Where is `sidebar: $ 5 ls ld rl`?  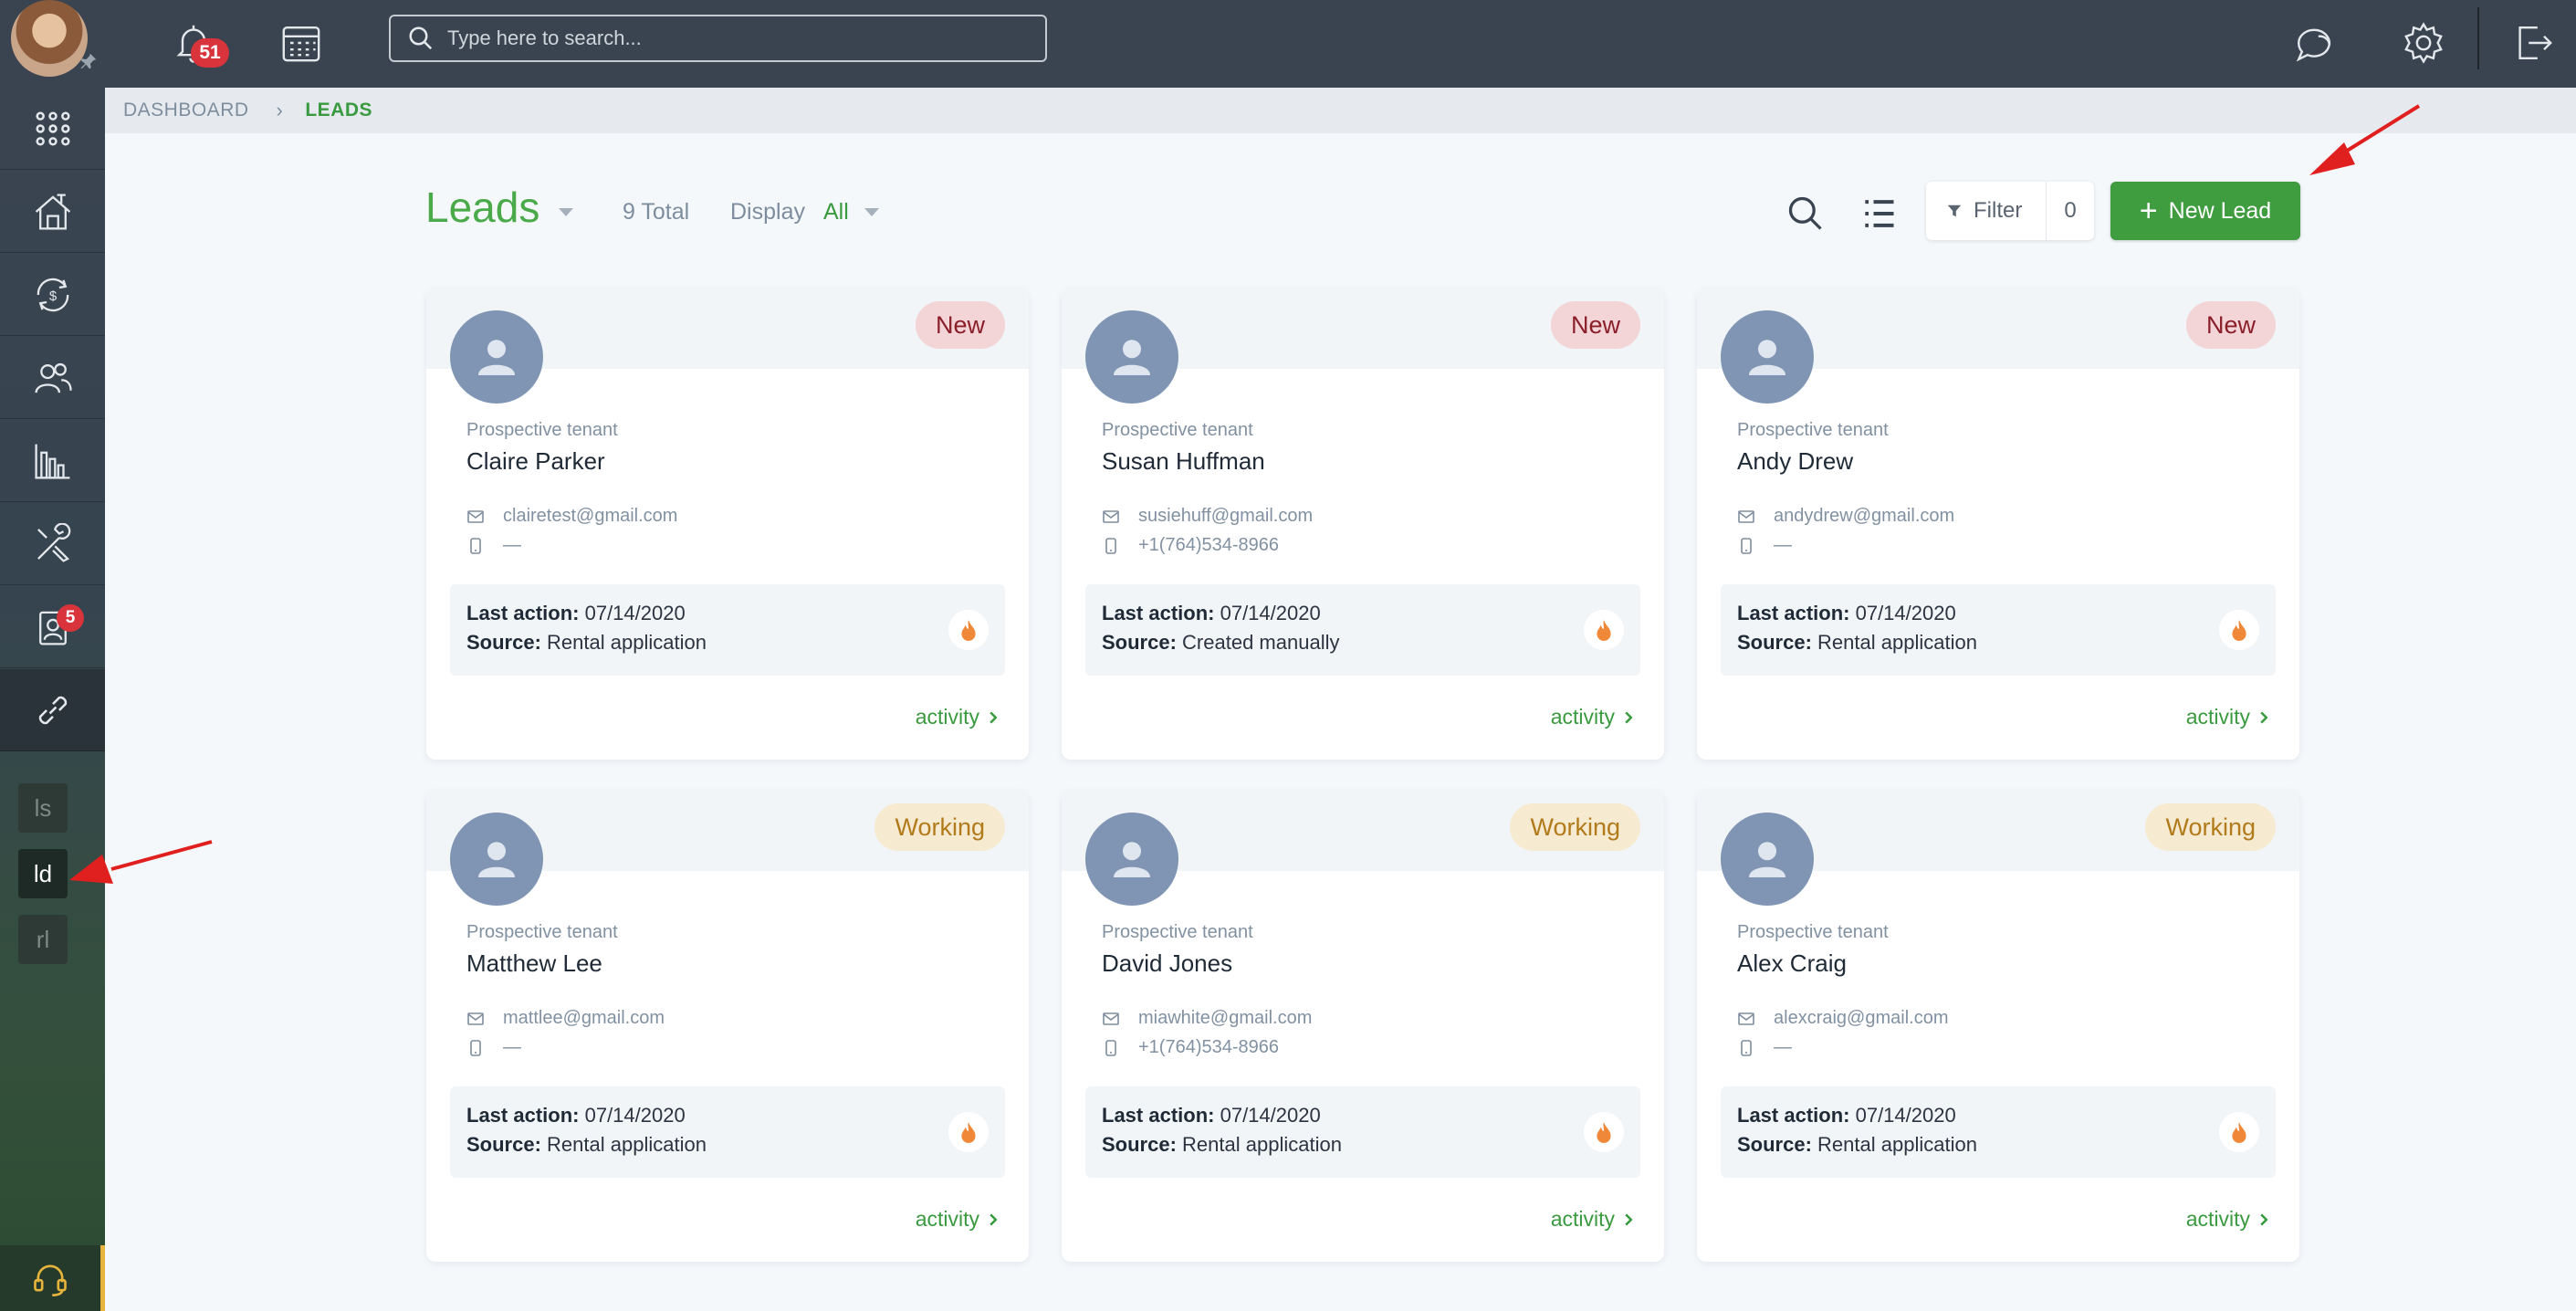
sidebar: $ 5 ls ld rl is located at coordinates (53, 655).